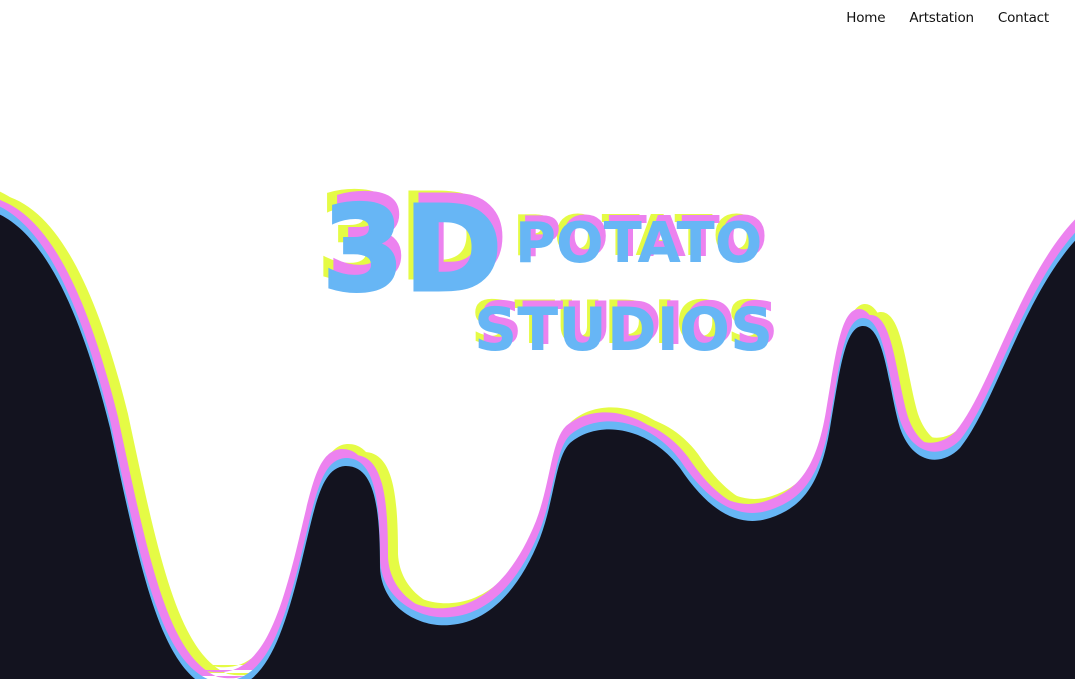 This screenshot has height=679, width=1075. What do you see at coordinates (623, 330) in the screenshot?
I see `svg-text: STUDIOS` at bounding box center [623, 330].